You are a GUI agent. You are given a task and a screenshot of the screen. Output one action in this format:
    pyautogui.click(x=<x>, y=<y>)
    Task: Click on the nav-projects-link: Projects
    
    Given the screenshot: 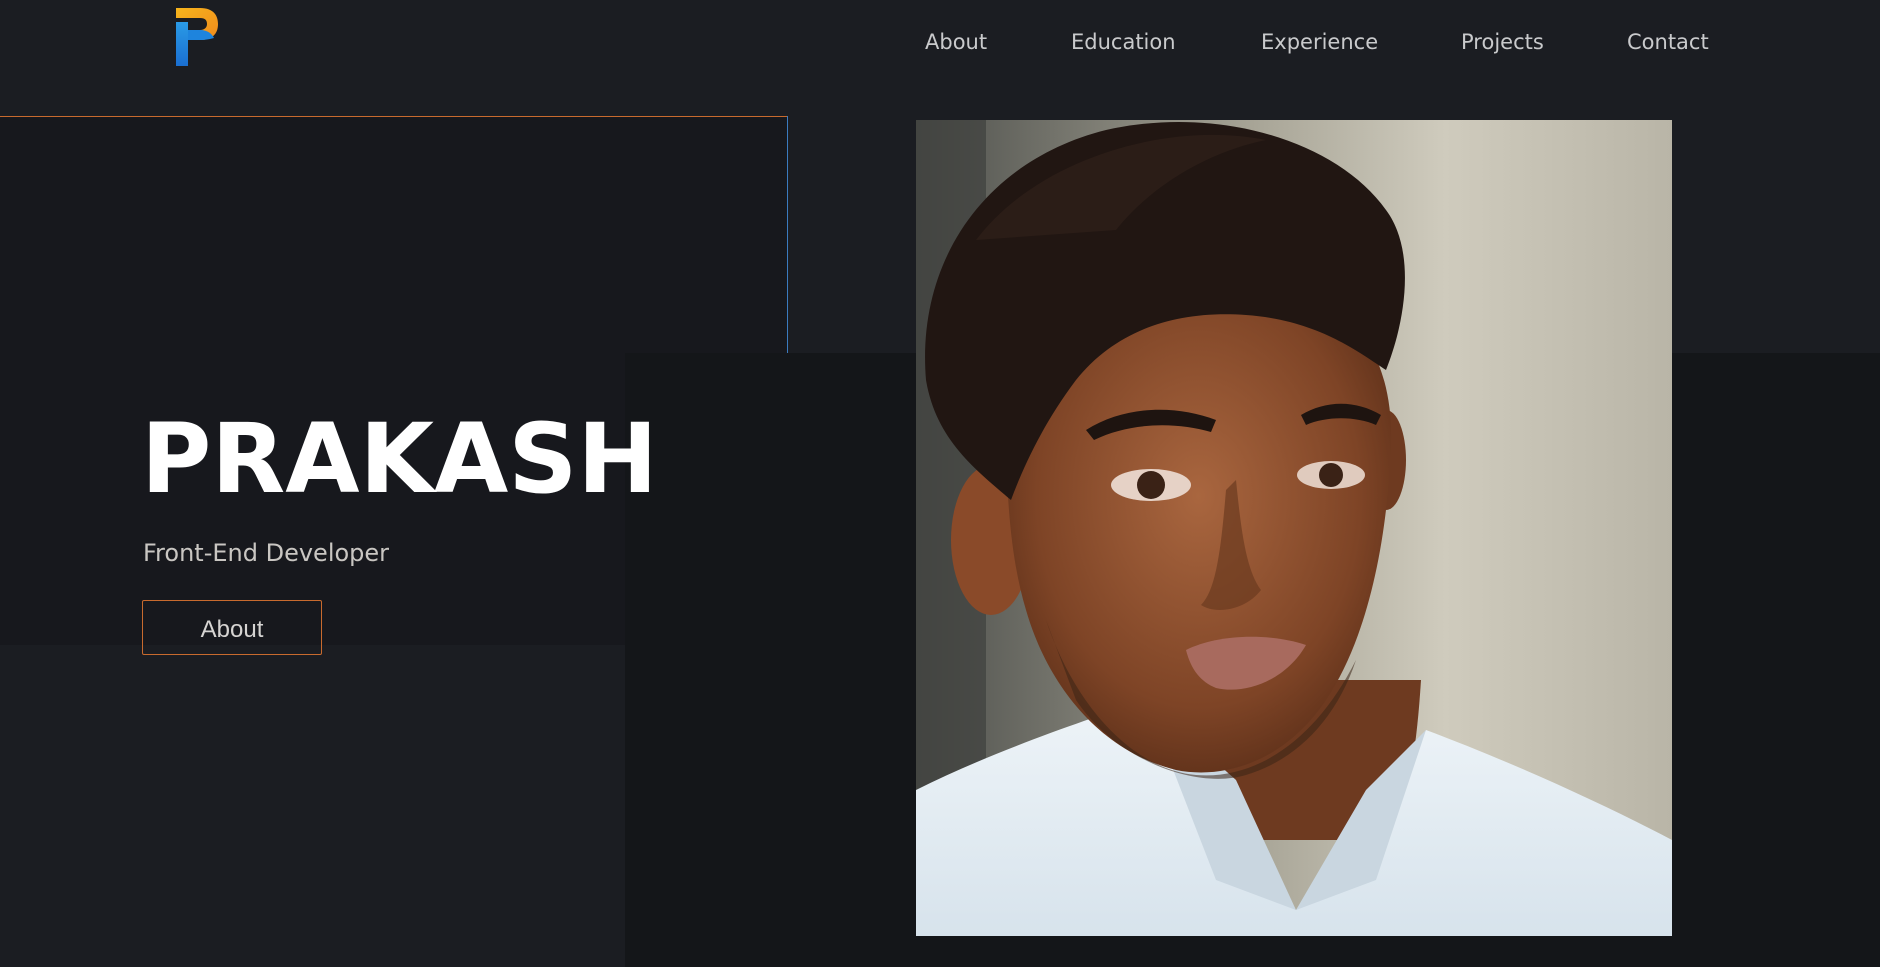 What is the action you would take?
    pyautogui.click(x=1502, y=42)
    